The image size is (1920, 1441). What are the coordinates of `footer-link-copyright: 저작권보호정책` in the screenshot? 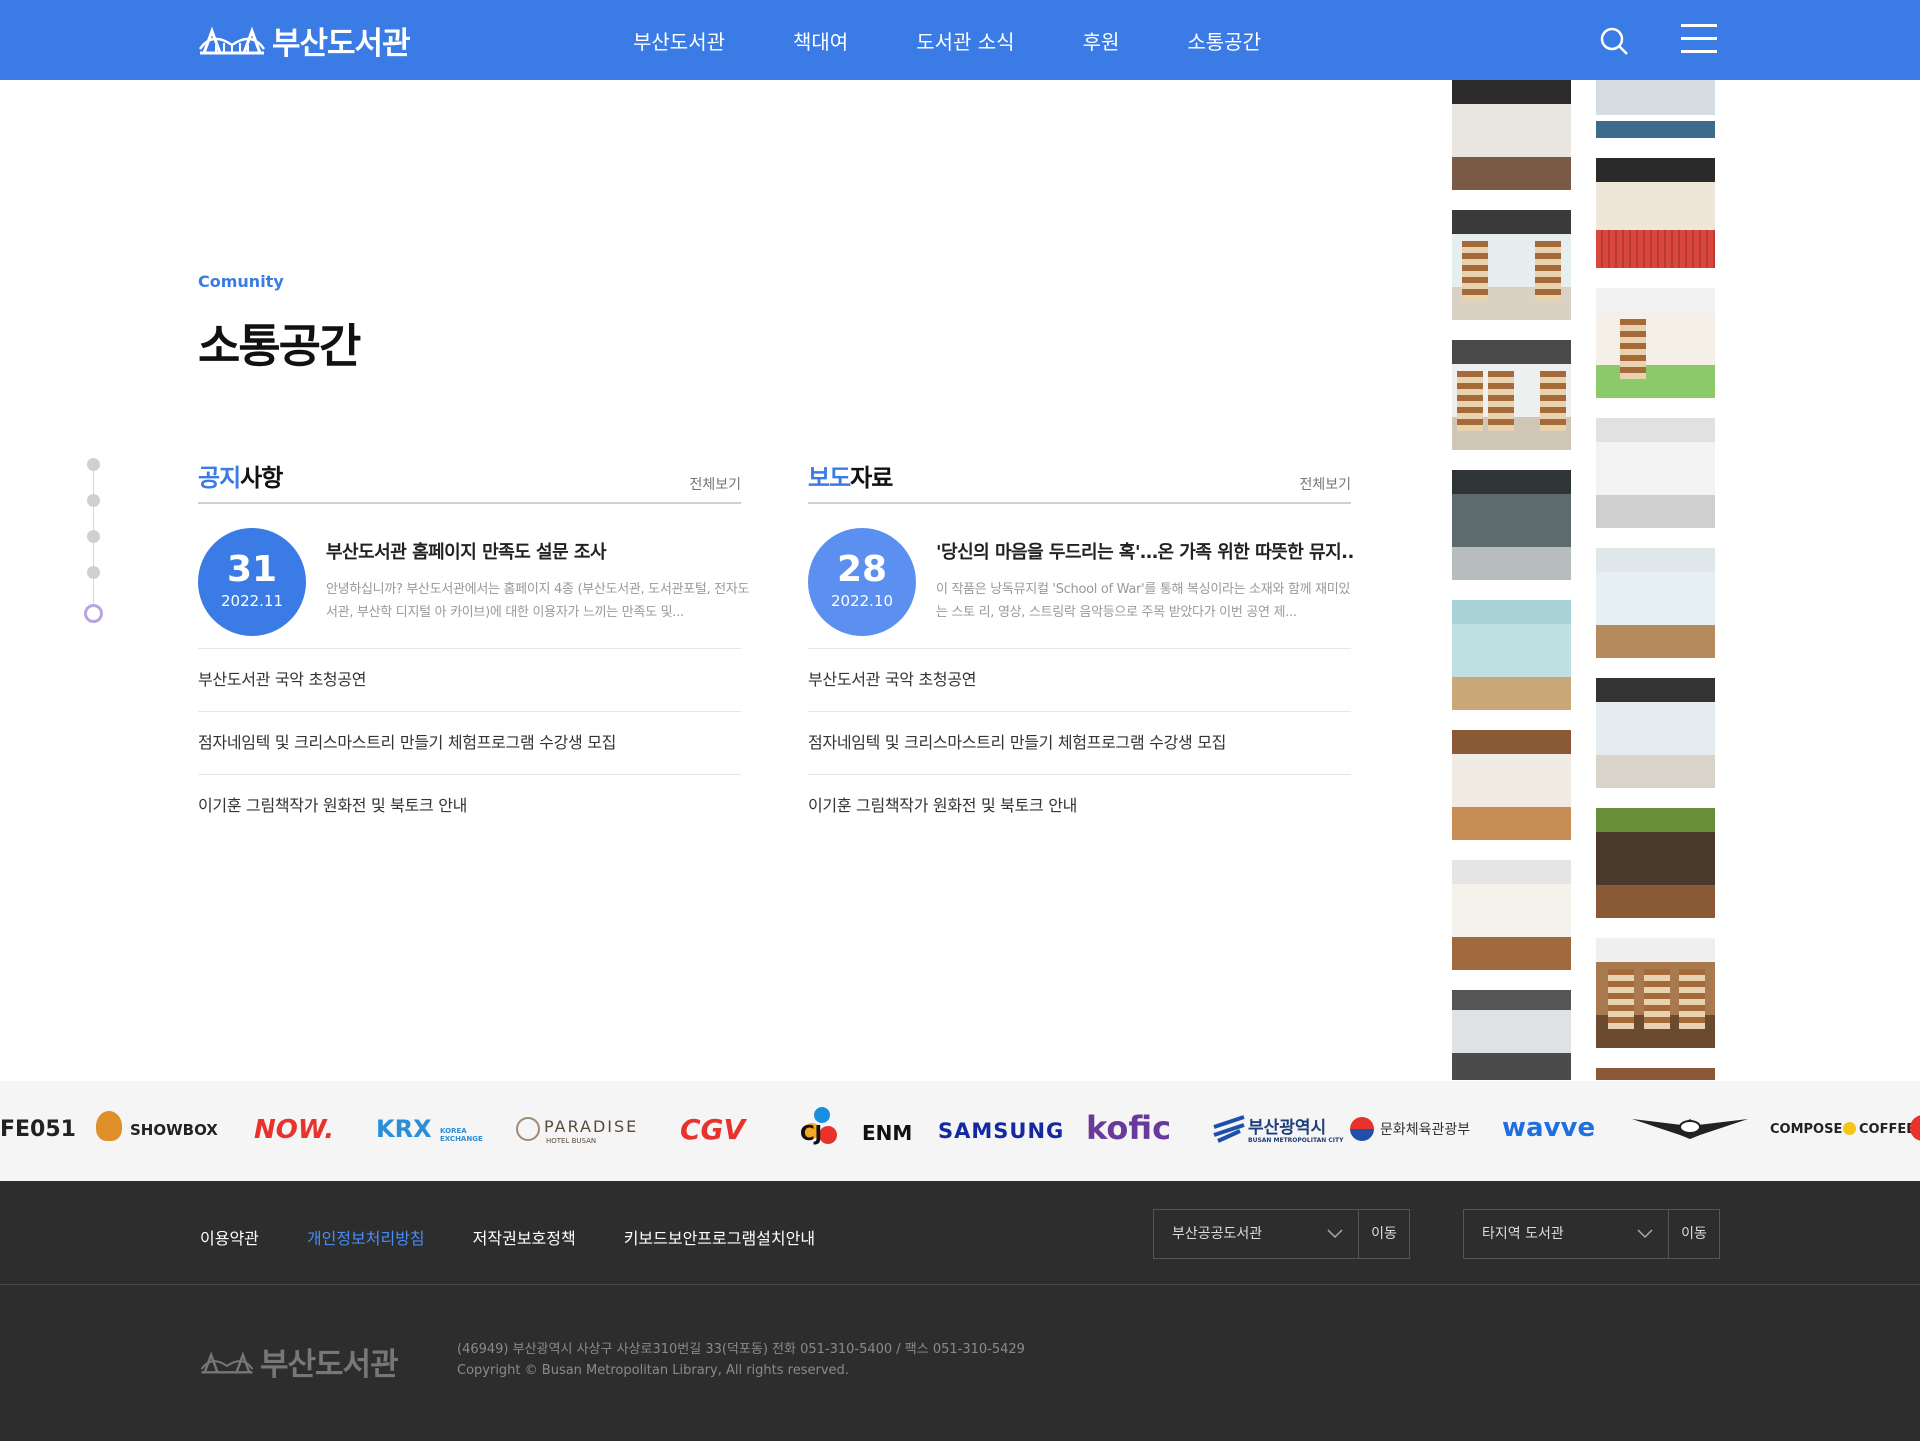 It's located at (524, 1237).